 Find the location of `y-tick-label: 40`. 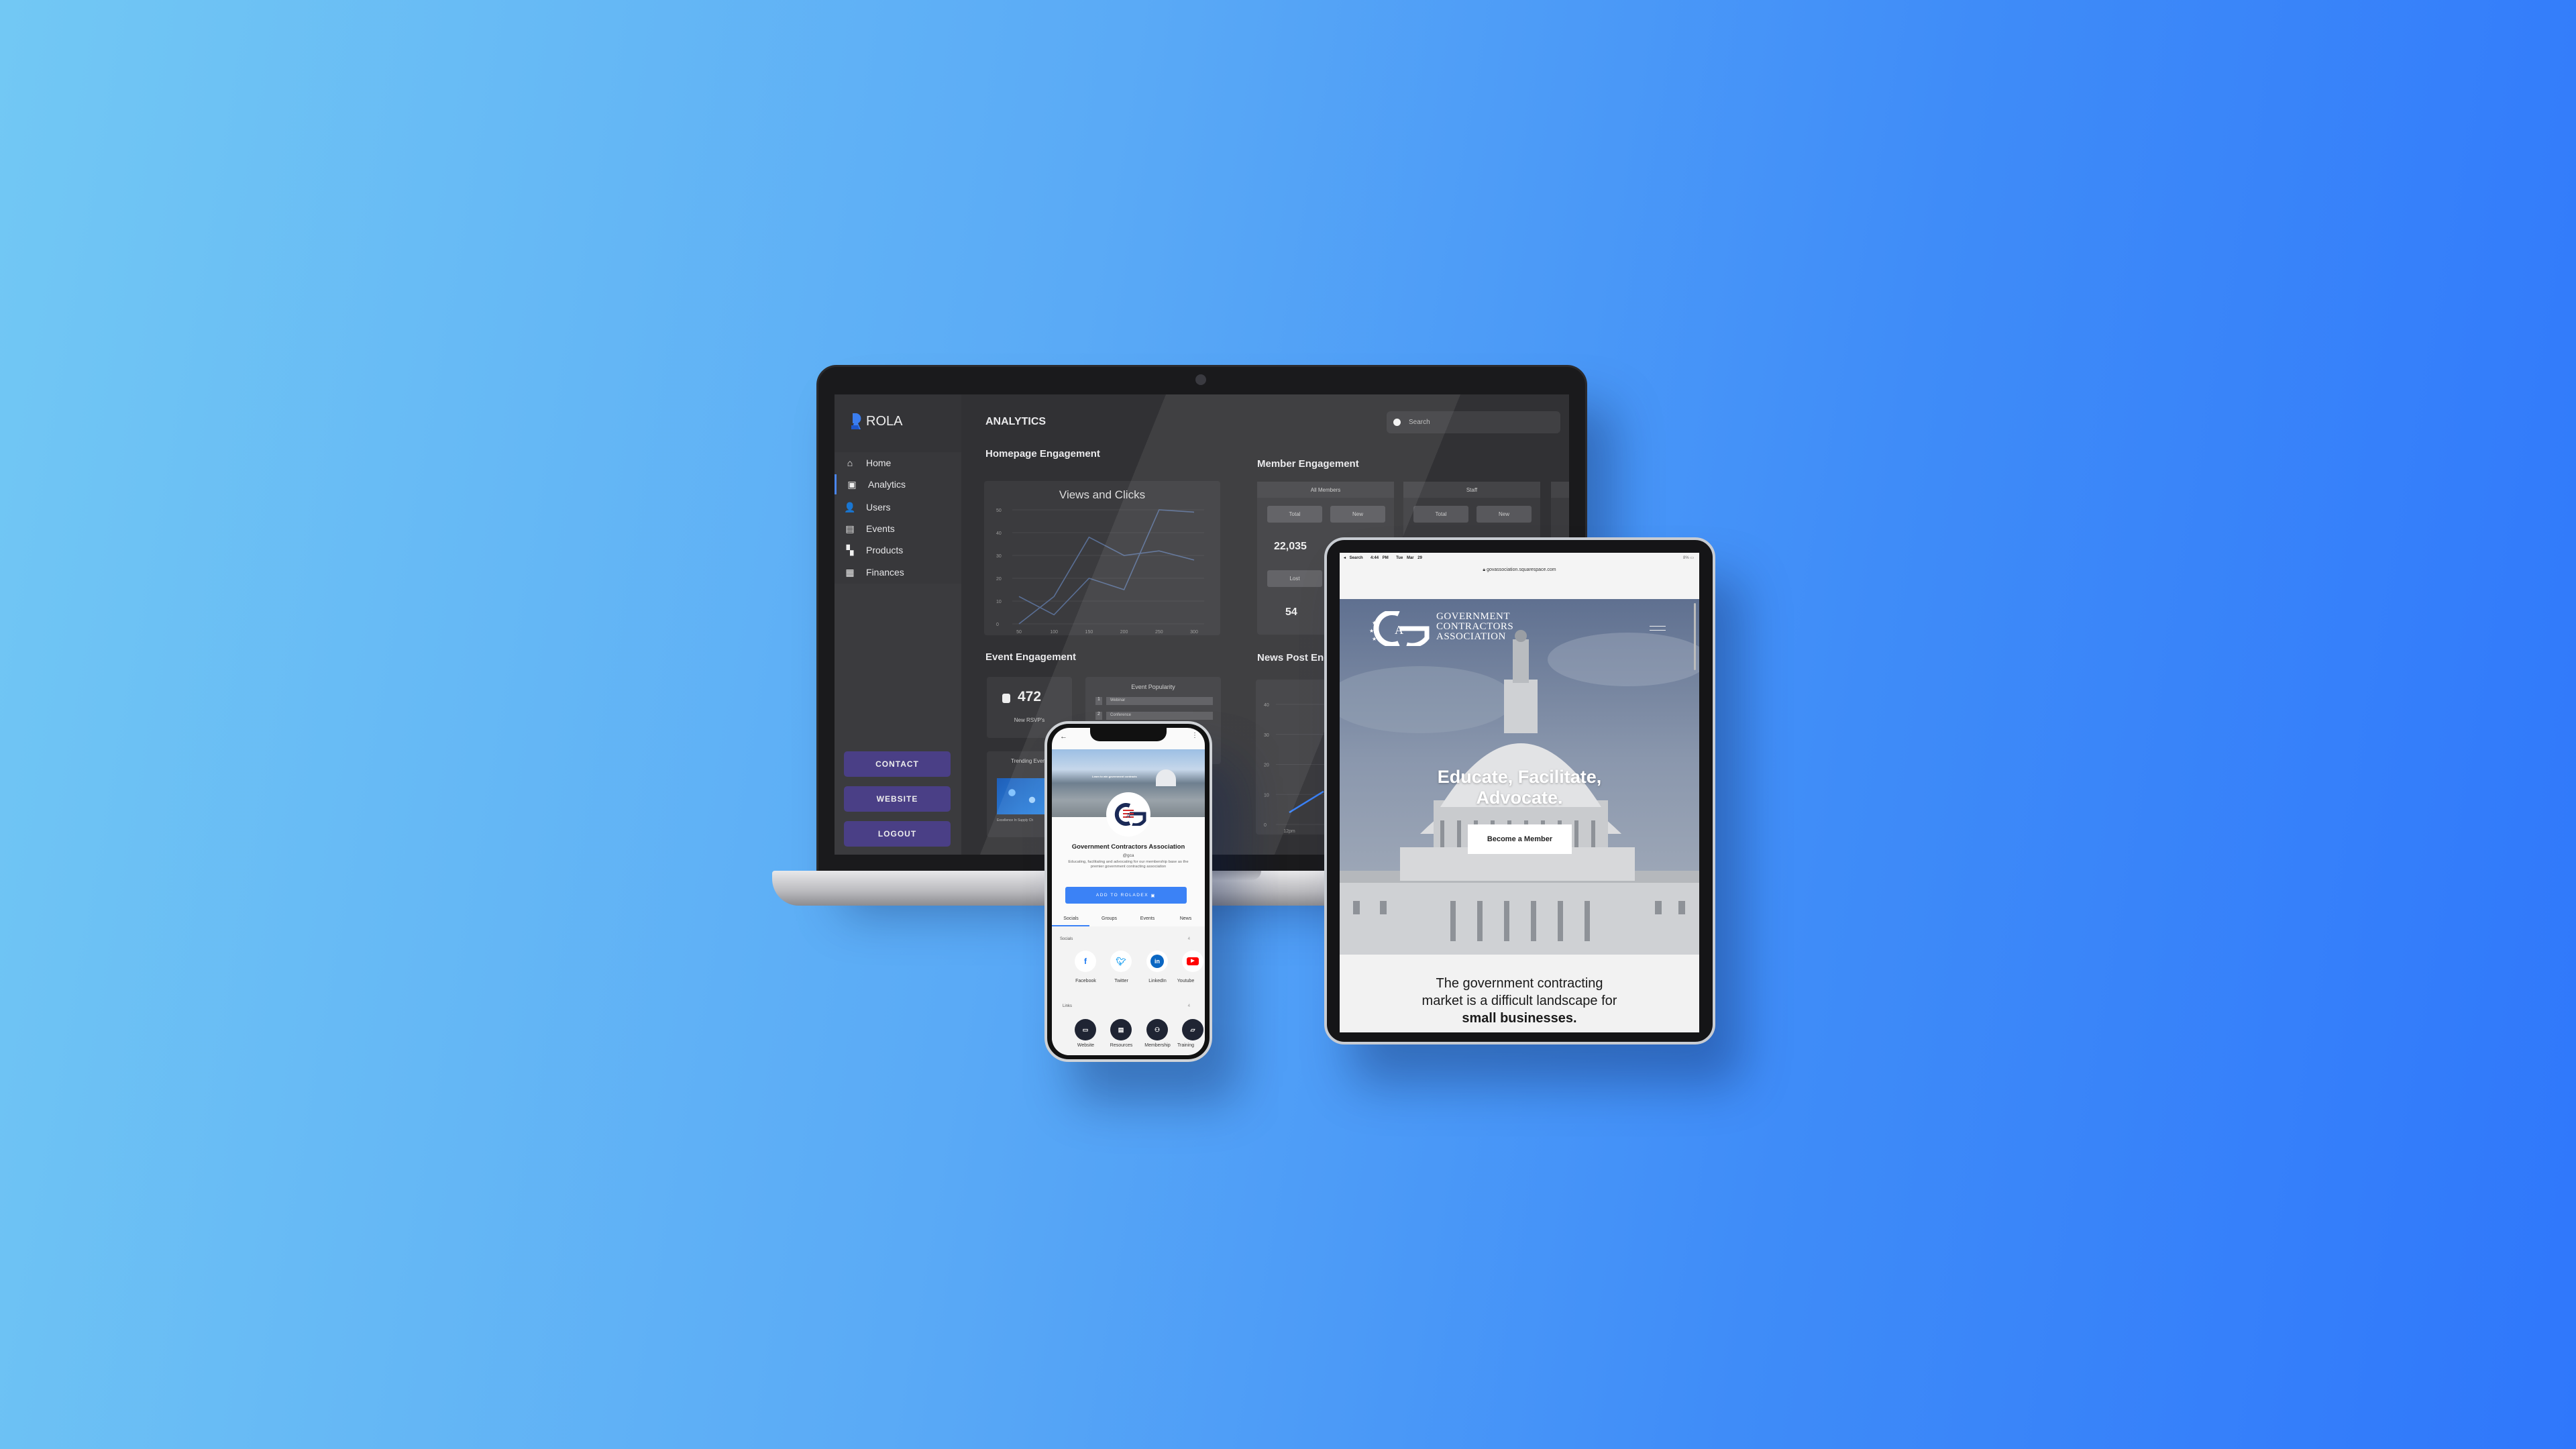

y-tick-label: 40 is located at coordinates (999, 533).